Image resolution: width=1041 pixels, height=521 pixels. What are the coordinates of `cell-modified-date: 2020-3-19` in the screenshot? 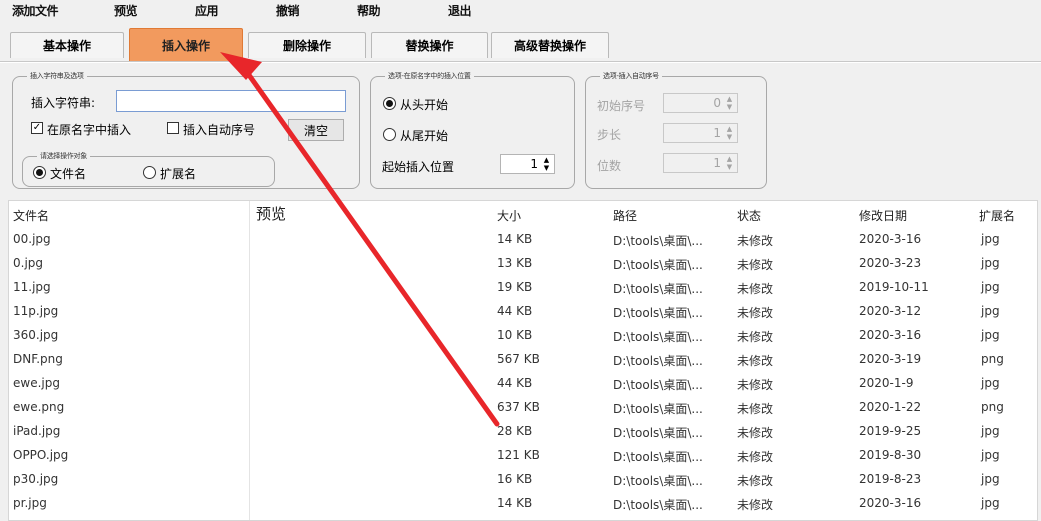 It's located at (890, 359).